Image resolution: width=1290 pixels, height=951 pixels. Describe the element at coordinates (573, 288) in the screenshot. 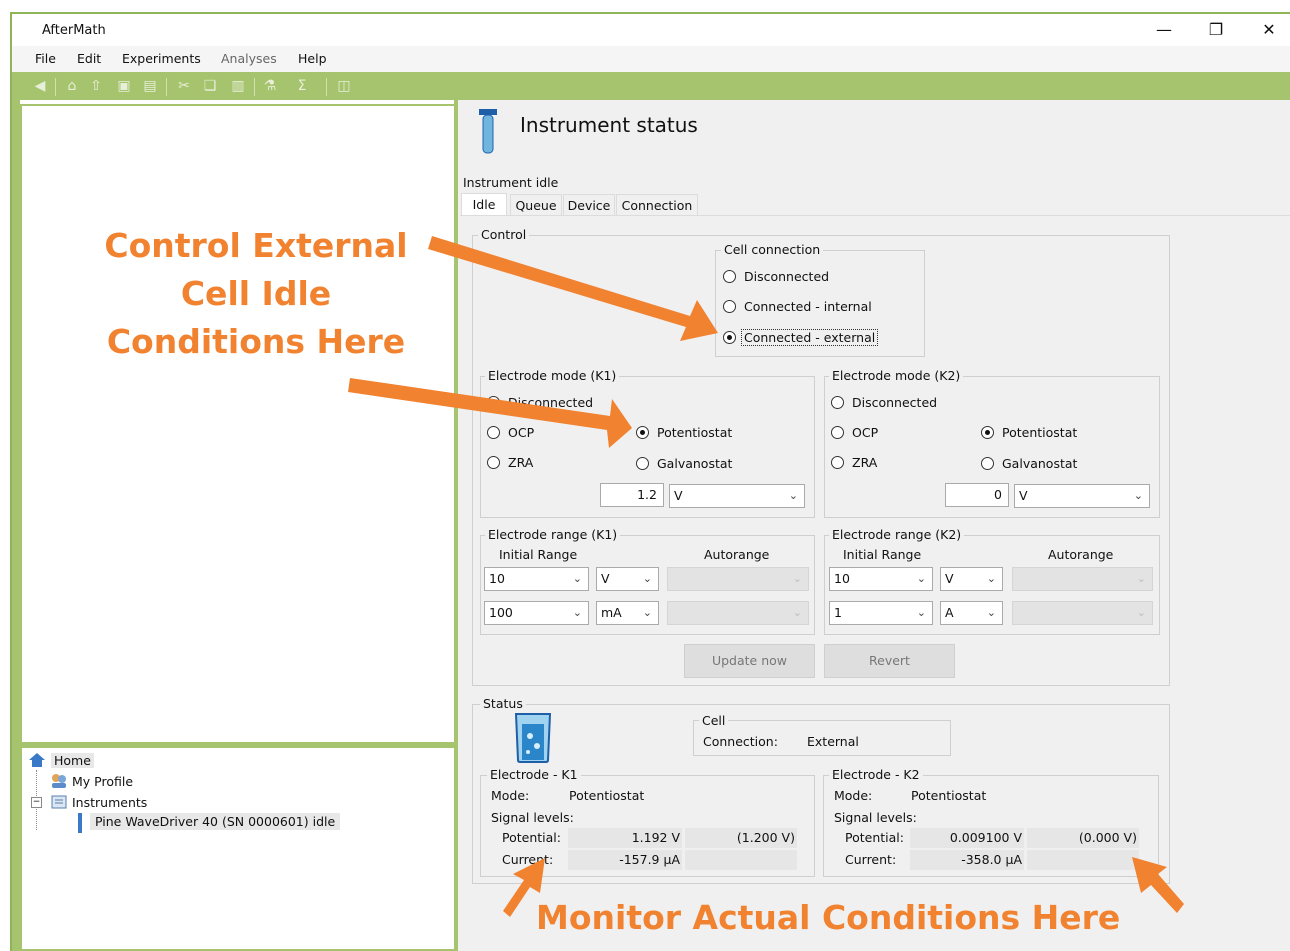

I see `arrow-to-external` at that location.